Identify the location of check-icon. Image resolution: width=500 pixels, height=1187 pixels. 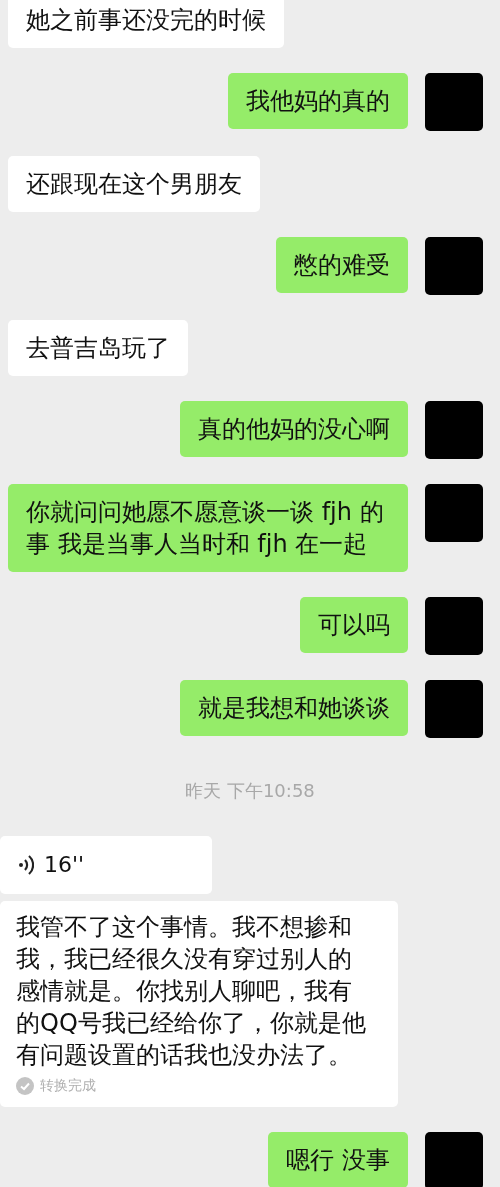
(25, 1086).